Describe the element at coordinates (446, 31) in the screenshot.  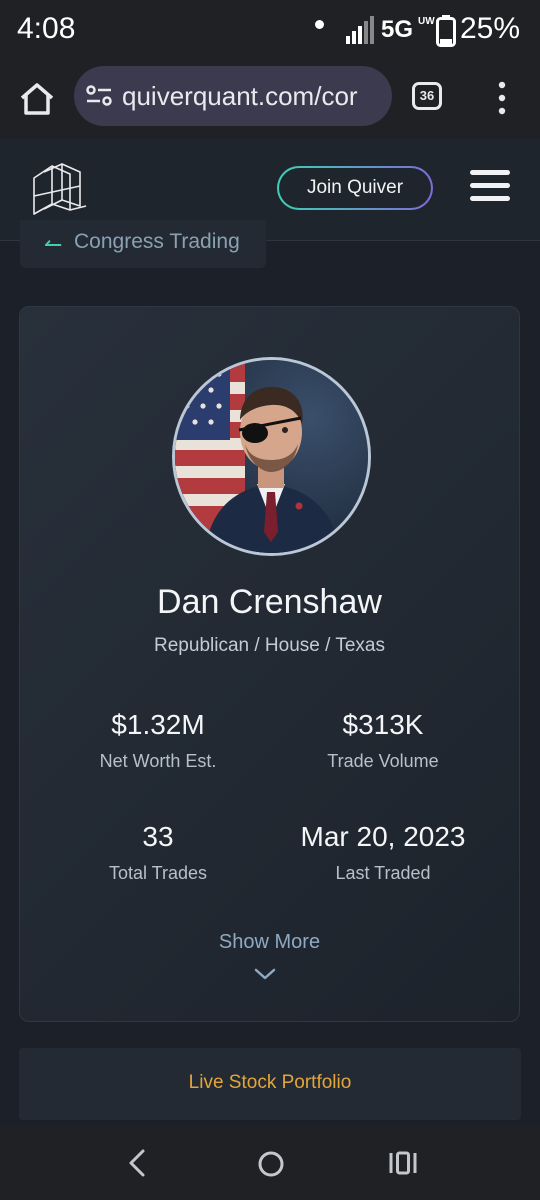
I see `battery-icon` at that location.